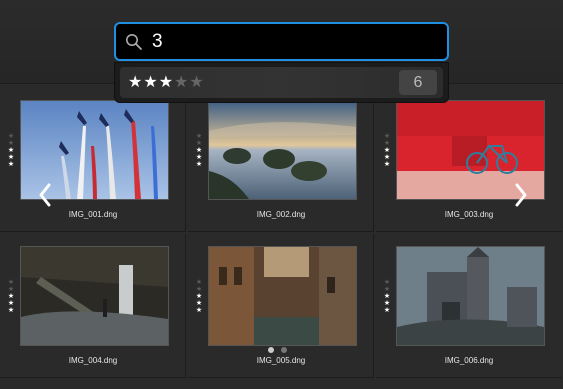 The image size is (563, 389). I want to click on photo-cell: ★ ★ ★ ★ ★ IMG_003.dng, so click(469, 160).